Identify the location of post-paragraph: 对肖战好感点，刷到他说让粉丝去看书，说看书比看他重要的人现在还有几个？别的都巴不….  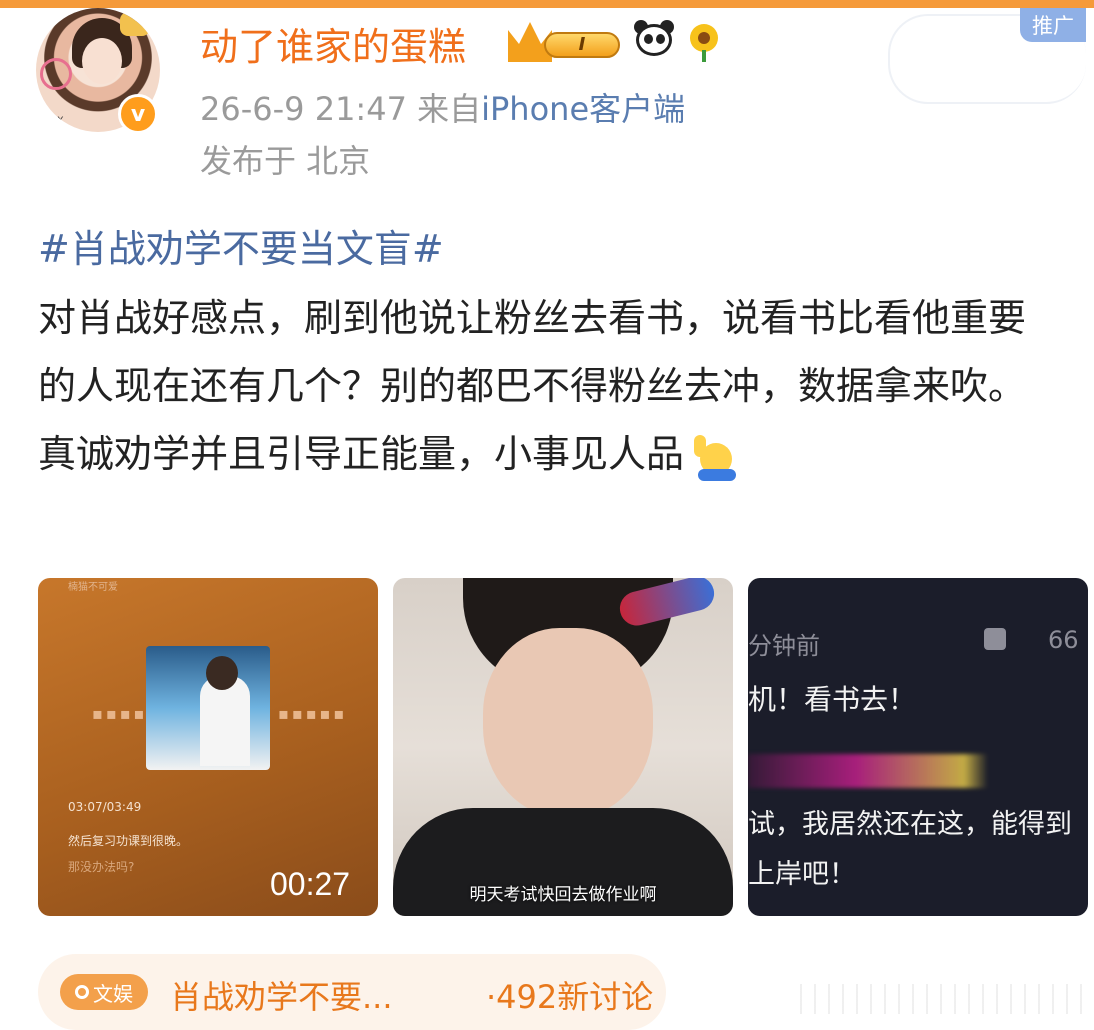
(532, 352).